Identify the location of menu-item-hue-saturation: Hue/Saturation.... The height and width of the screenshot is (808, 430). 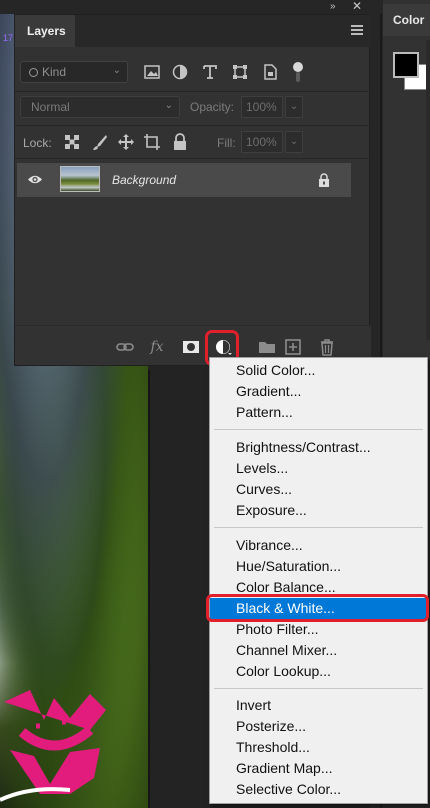
(318, 566).